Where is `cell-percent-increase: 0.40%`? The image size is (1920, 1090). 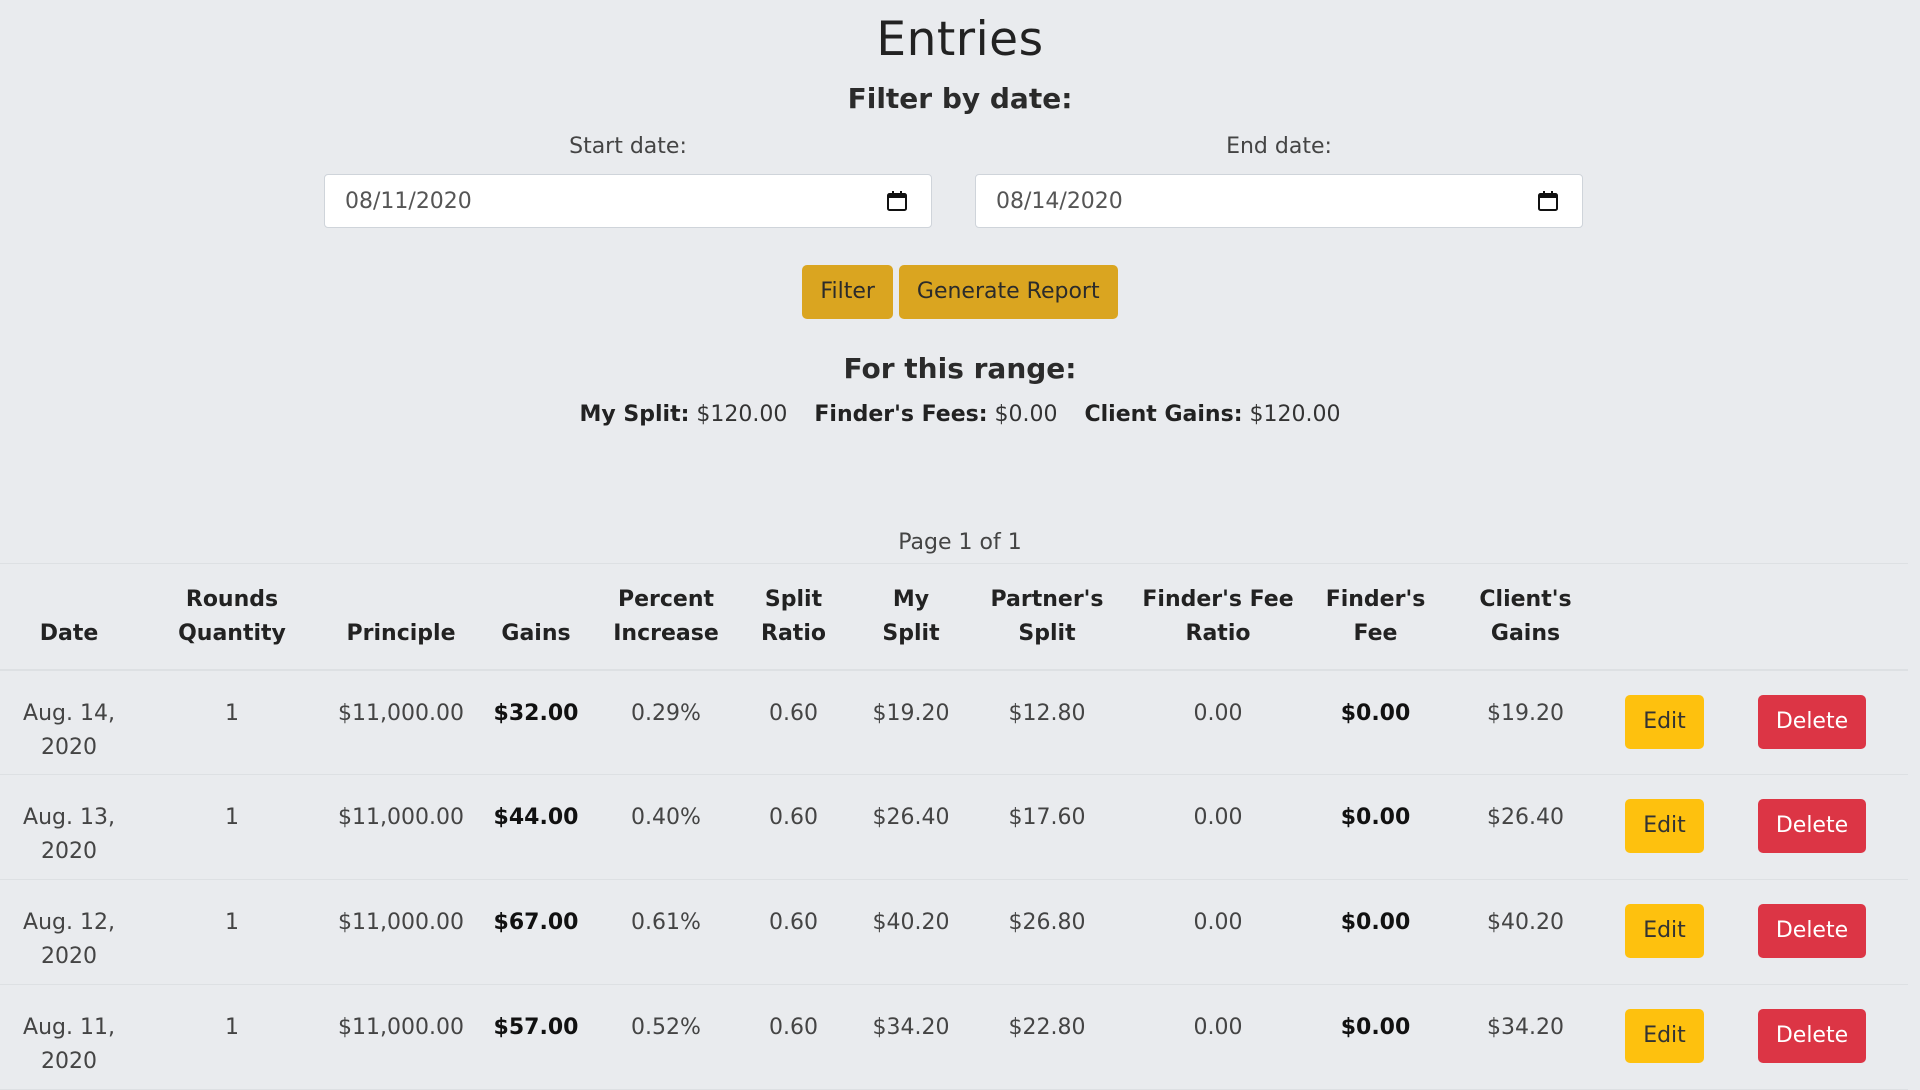
cell-percent-increase: 0.40% is located at coordinates (666, 827).